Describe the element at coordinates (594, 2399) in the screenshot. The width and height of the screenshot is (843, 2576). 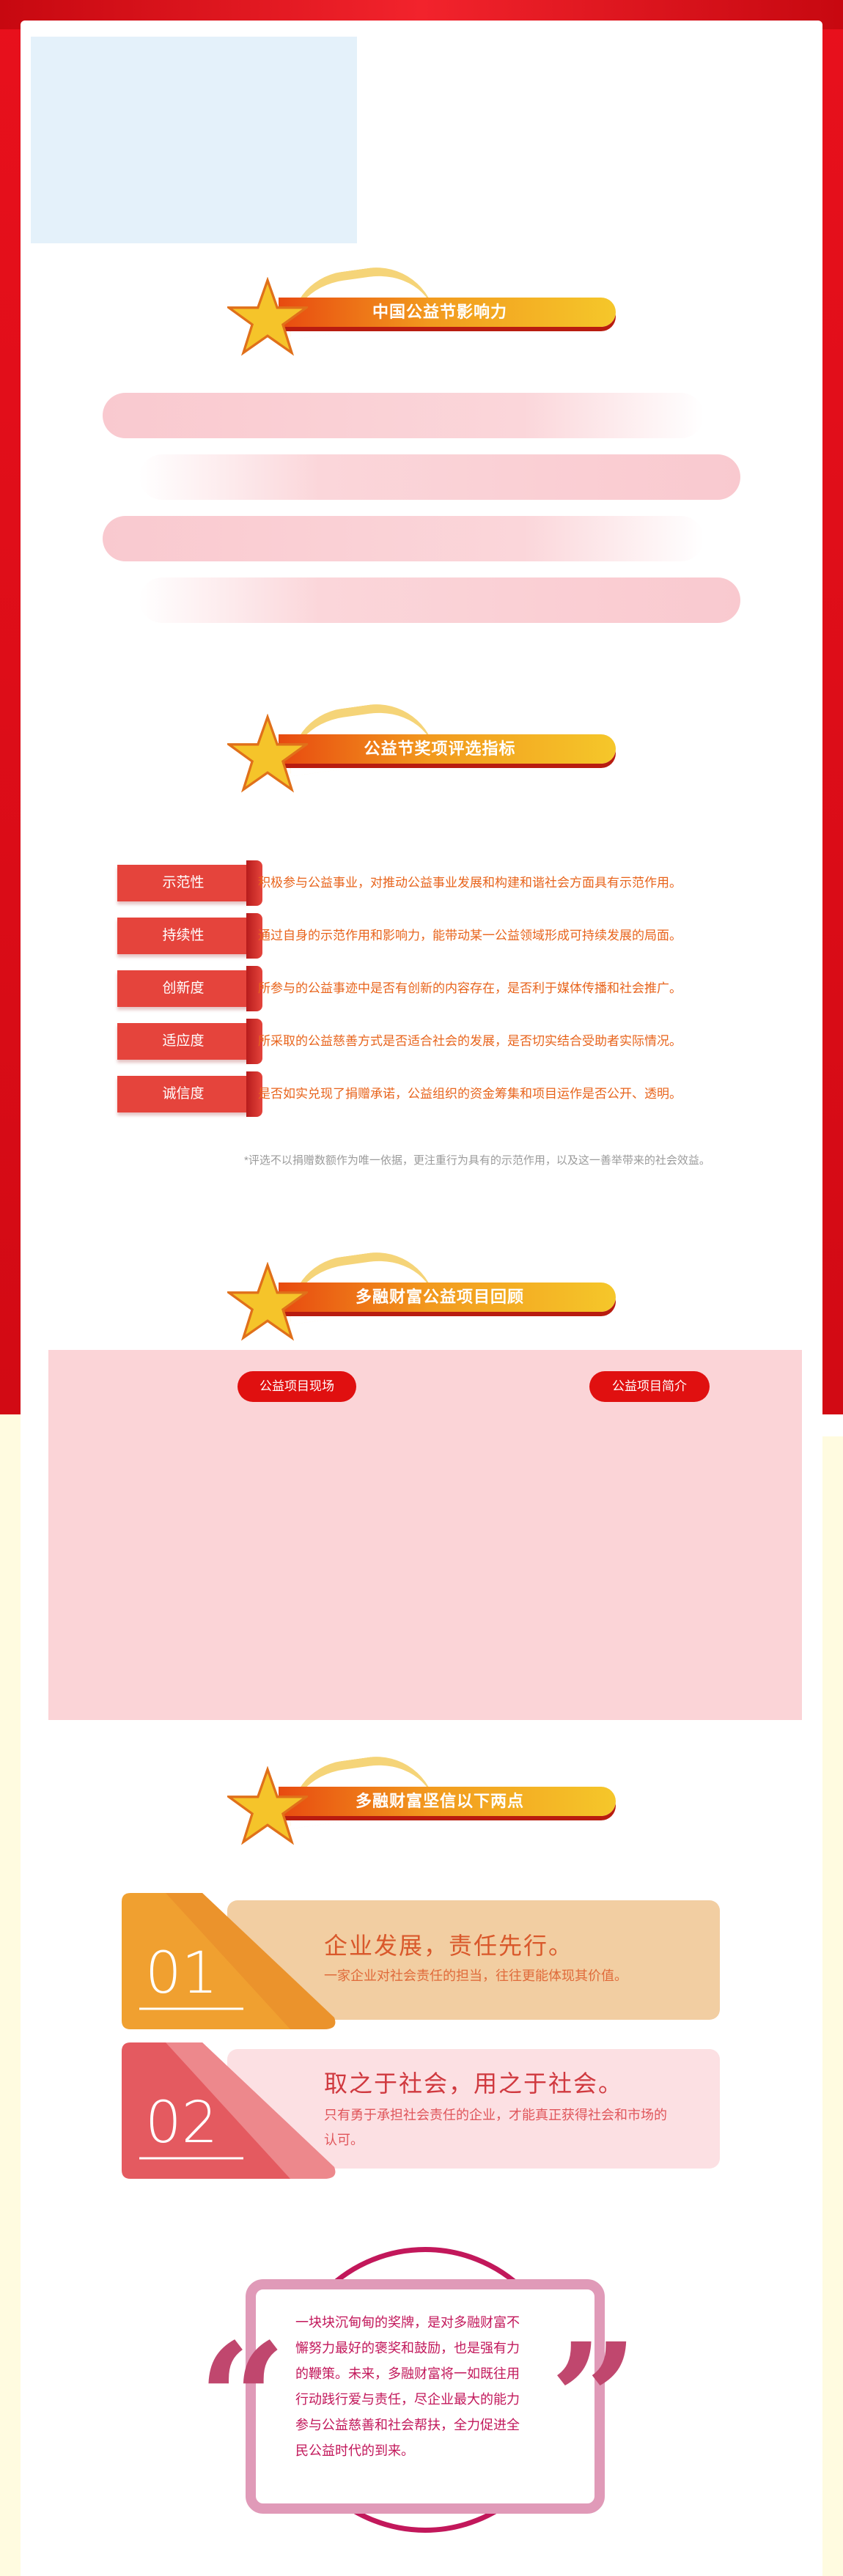
I see `quote-close-icon: ”` at that location.